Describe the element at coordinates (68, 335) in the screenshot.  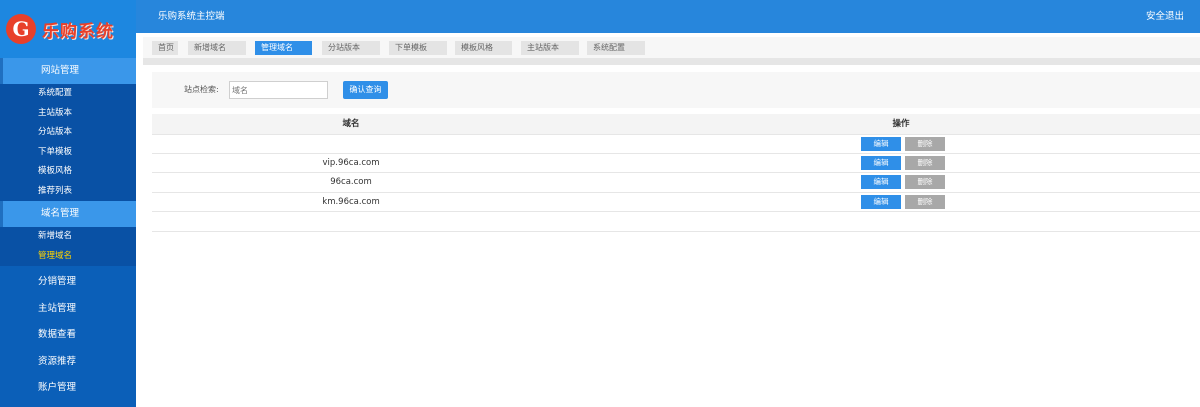
I see `sidebar-item-data-view: 数据查看` at that location.